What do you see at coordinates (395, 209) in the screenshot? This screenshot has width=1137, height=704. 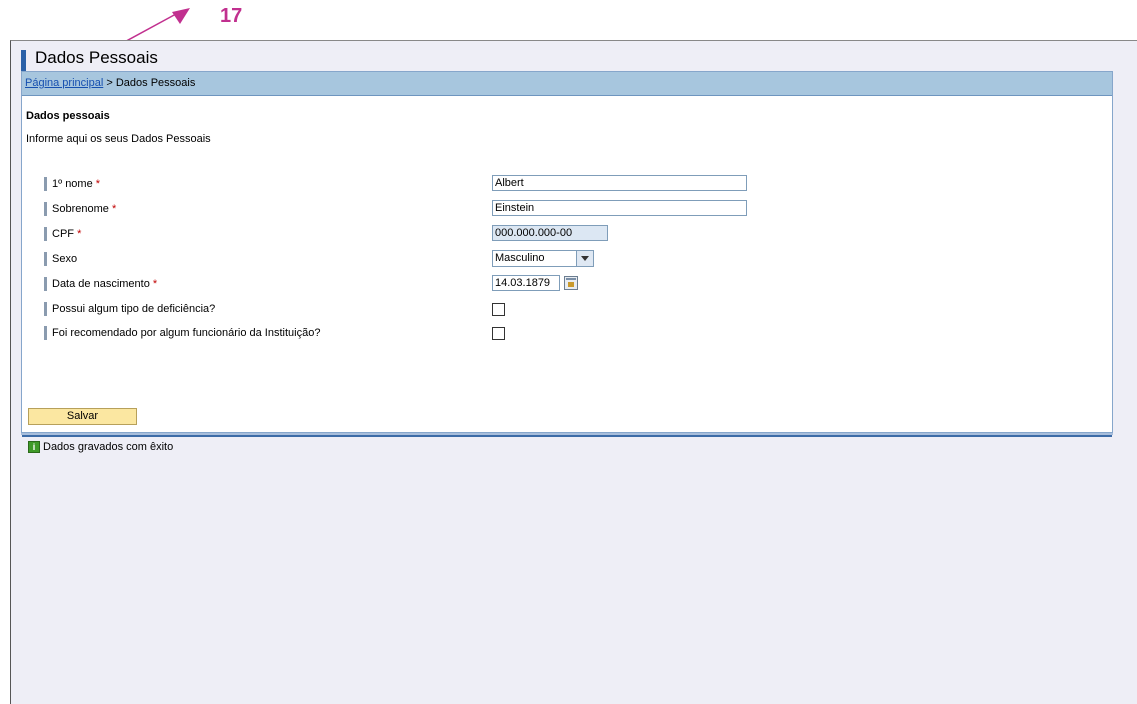 I see `last-name-row: Sobrenome * Einstein` at bounding box center [395, 209].